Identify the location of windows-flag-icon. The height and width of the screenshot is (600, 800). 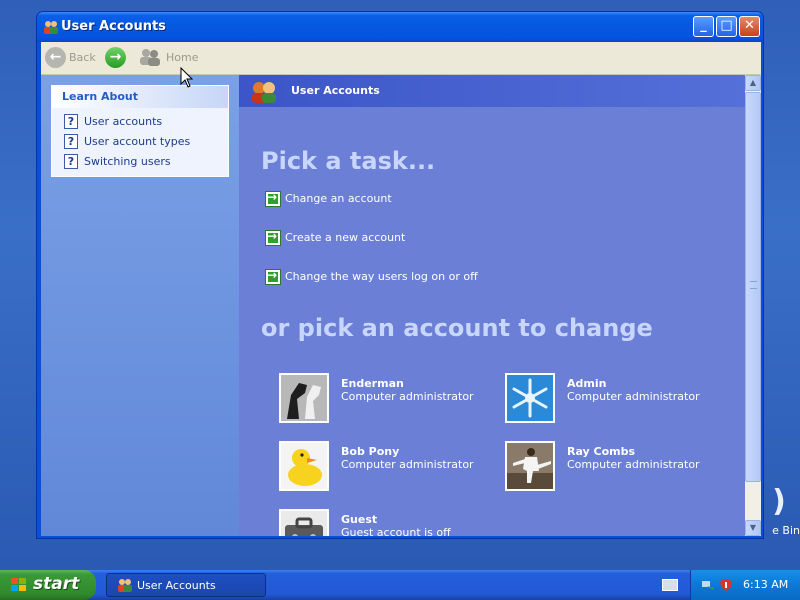
(18, 584).